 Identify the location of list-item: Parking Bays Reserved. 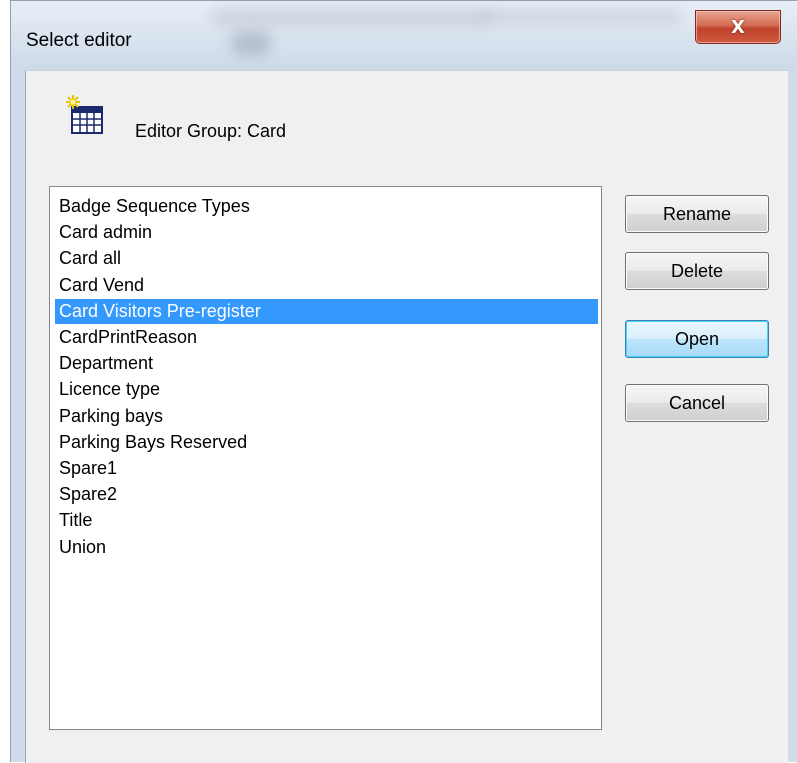
(326, 442).